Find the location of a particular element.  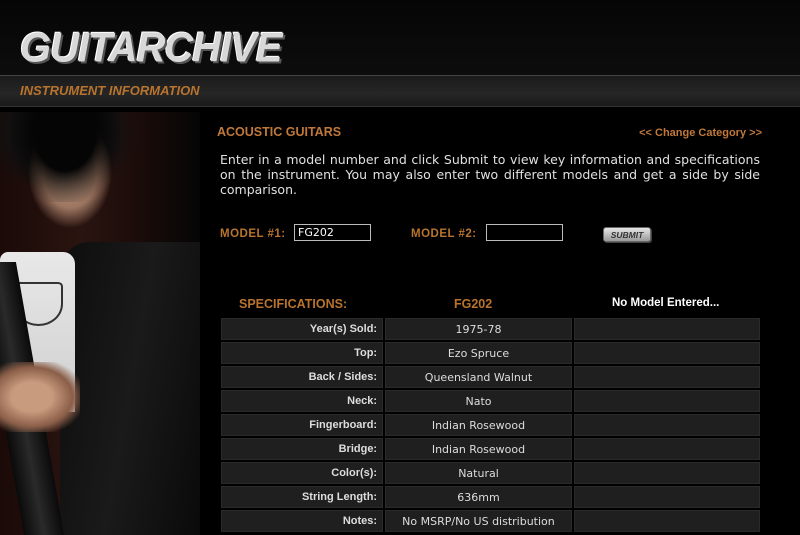

model1-label: MODEL #1: is located at coordinates (253, 234).